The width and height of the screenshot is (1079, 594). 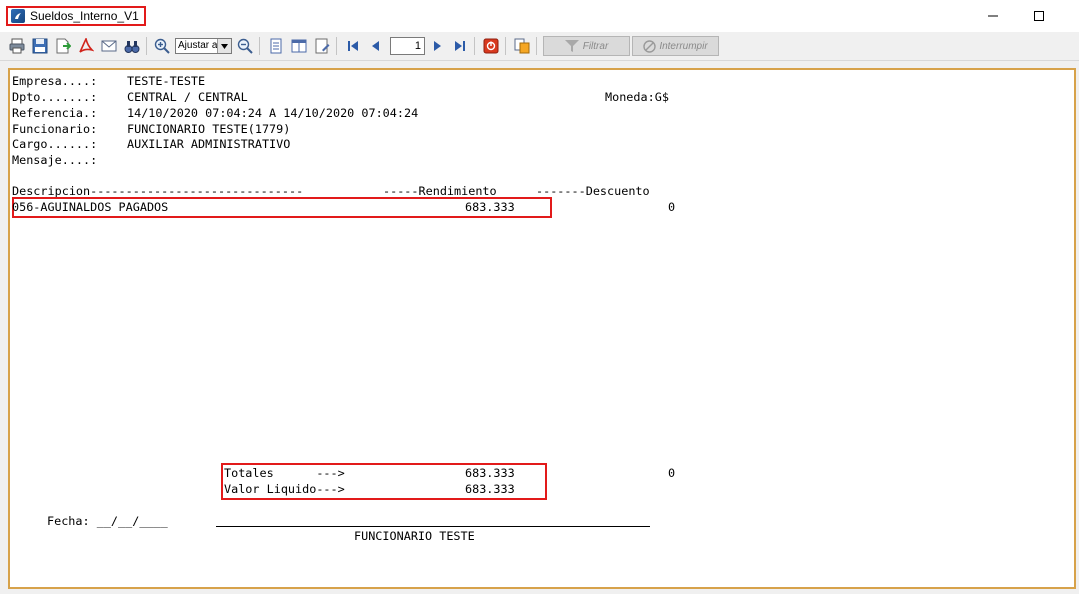 What do you see at coordinates (571, 46) in the screenshot?
I see `funnel-icon` at bounding box center [571, 46].